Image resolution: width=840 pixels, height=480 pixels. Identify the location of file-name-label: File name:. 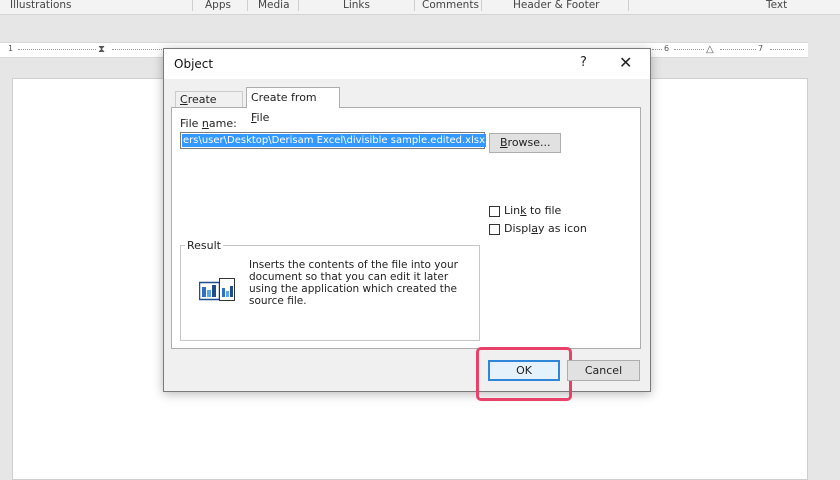
(208, 123).